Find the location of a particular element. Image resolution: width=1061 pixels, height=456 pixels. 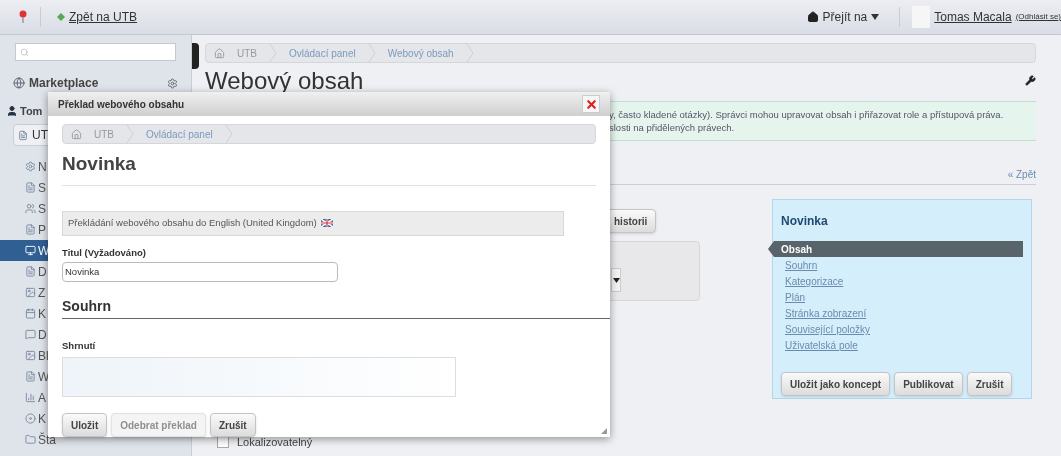

localizable-label: Lokalizovatelný is located at coordinates (275, 442).